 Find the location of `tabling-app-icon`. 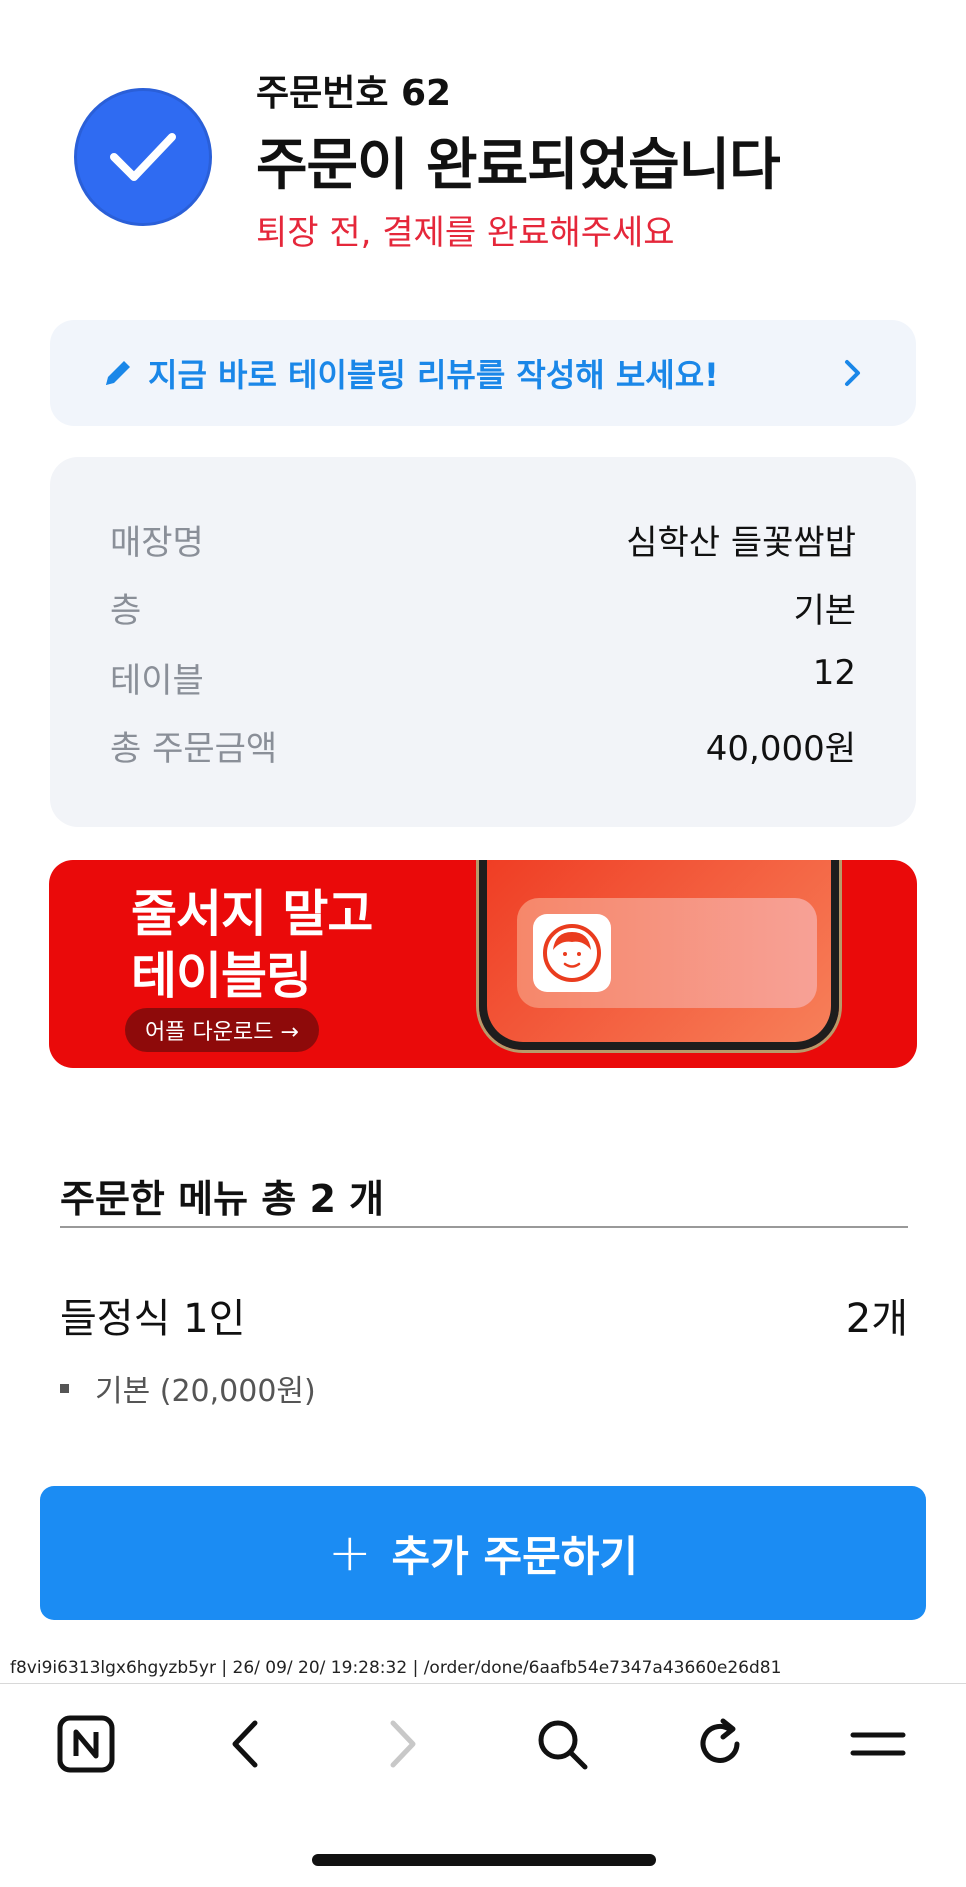

tabling-app-icon is located at coordinates (572, 953).